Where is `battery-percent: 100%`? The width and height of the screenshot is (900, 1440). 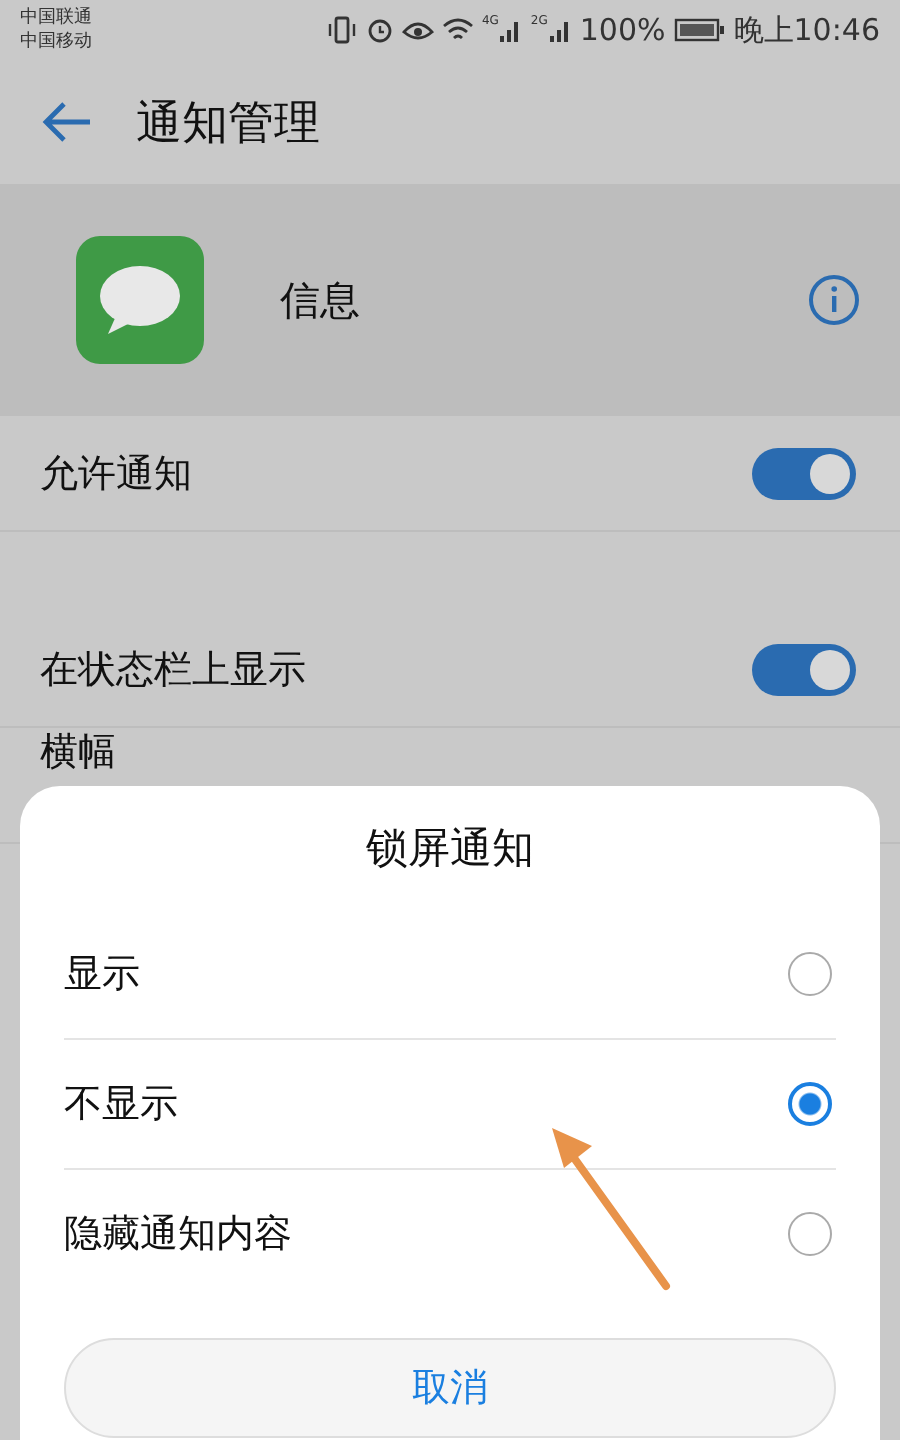 battery-percent: 100% is located at coordinates (622, 30).